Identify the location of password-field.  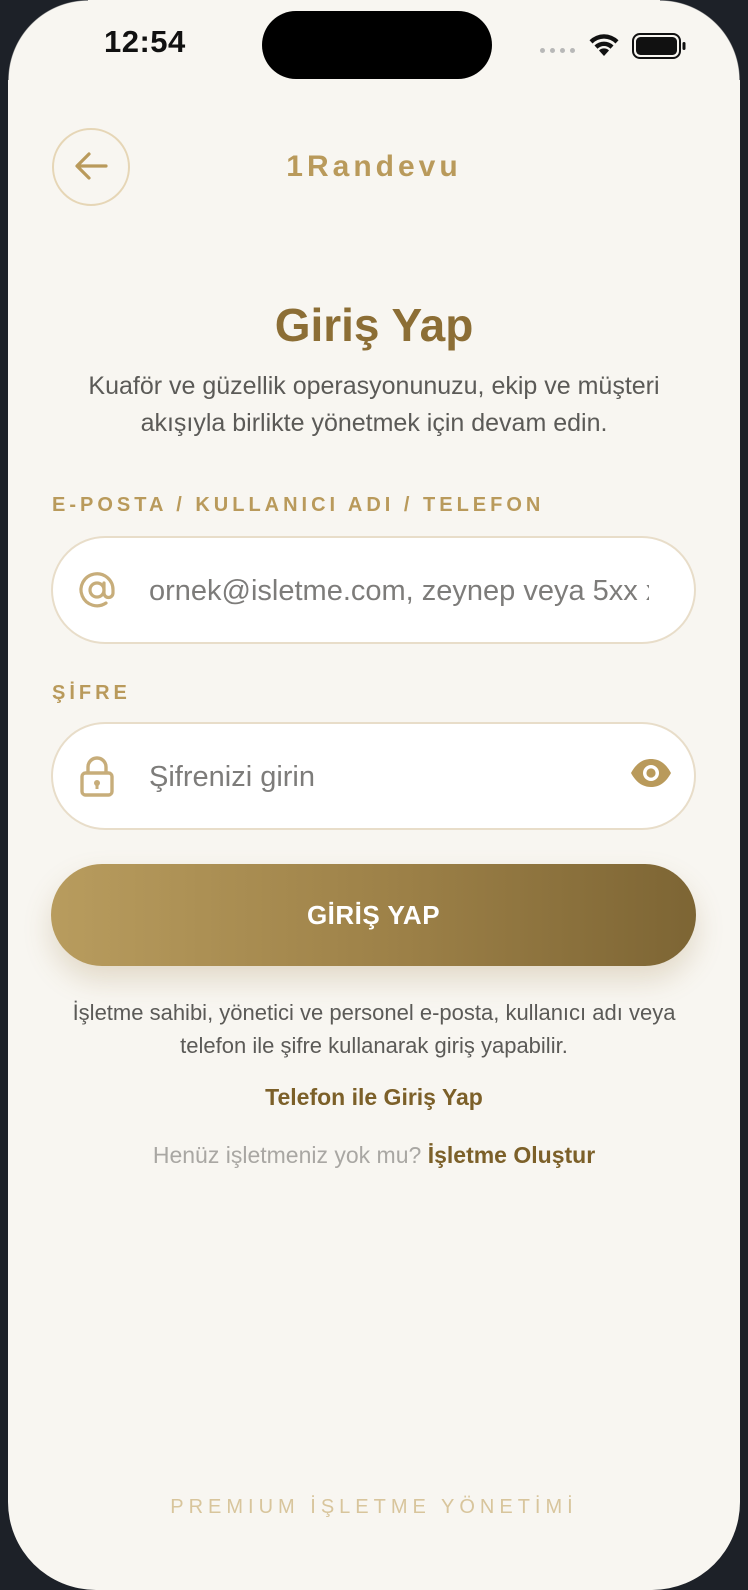
(373, 776).